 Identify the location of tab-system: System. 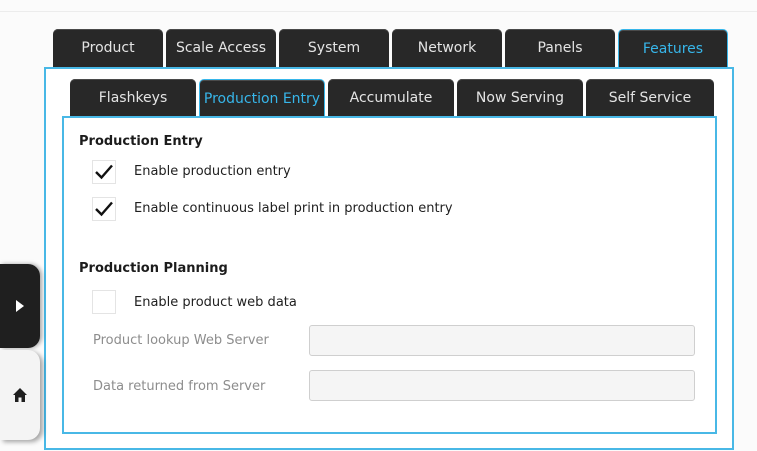
(334, 48).